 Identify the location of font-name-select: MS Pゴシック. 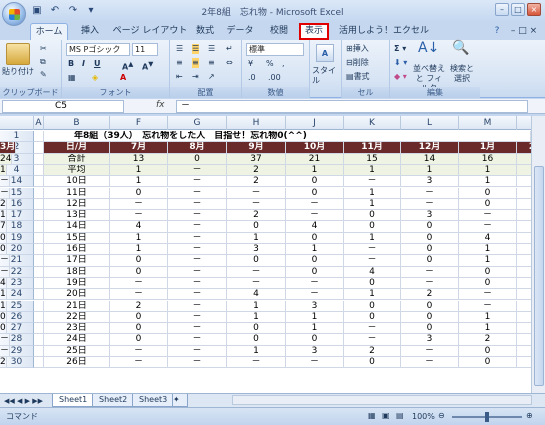
(98, 49).